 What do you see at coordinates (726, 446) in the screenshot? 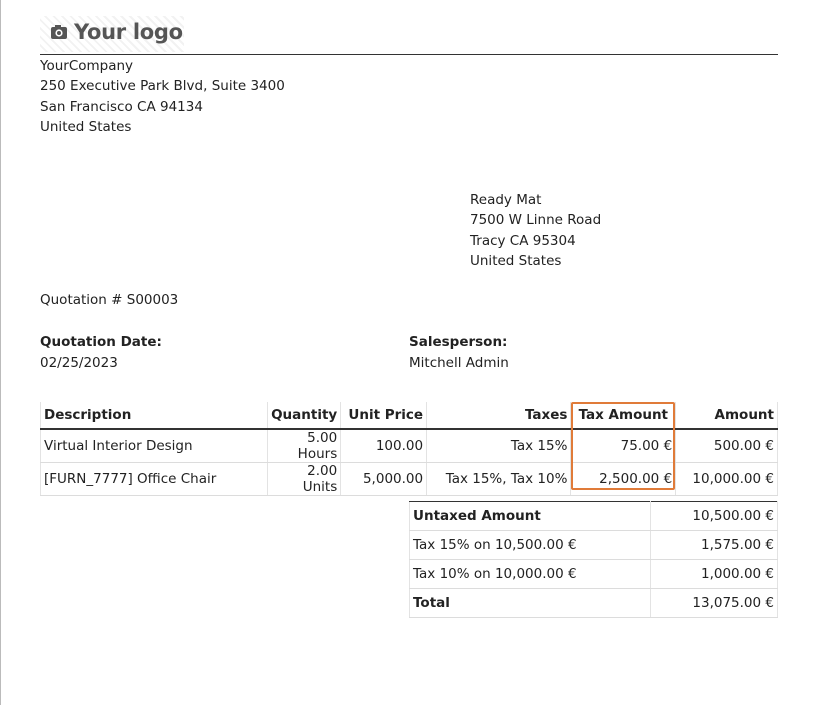
I see `cell-amount: 500.00 €` at bounding box center [726, 446].